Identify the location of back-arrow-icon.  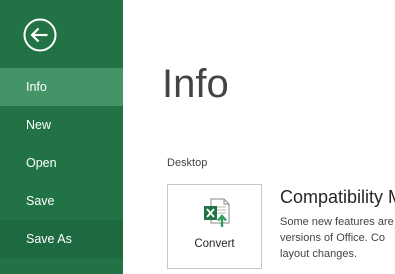
(40, 35).